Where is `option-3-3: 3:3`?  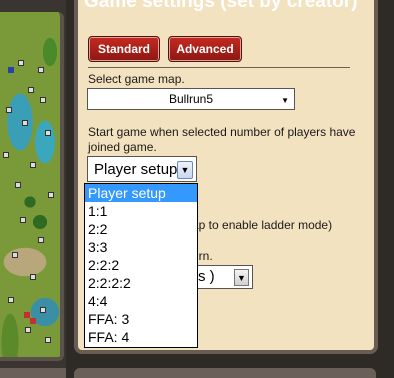
option-3-3: 3:3 is located at coordinates (141, 247).